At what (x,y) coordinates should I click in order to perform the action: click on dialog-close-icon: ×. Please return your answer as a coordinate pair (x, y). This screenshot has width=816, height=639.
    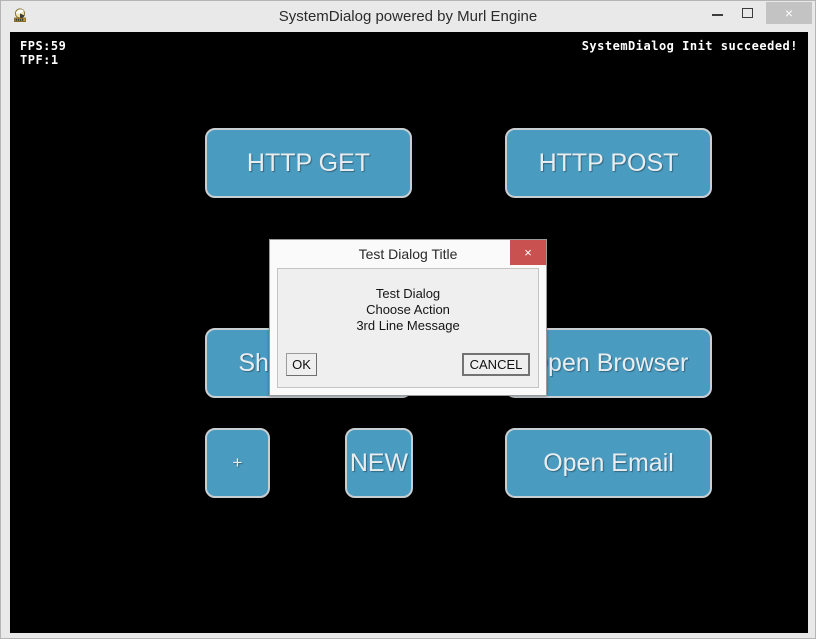
    Looking at the image, I should click on (528, 252).